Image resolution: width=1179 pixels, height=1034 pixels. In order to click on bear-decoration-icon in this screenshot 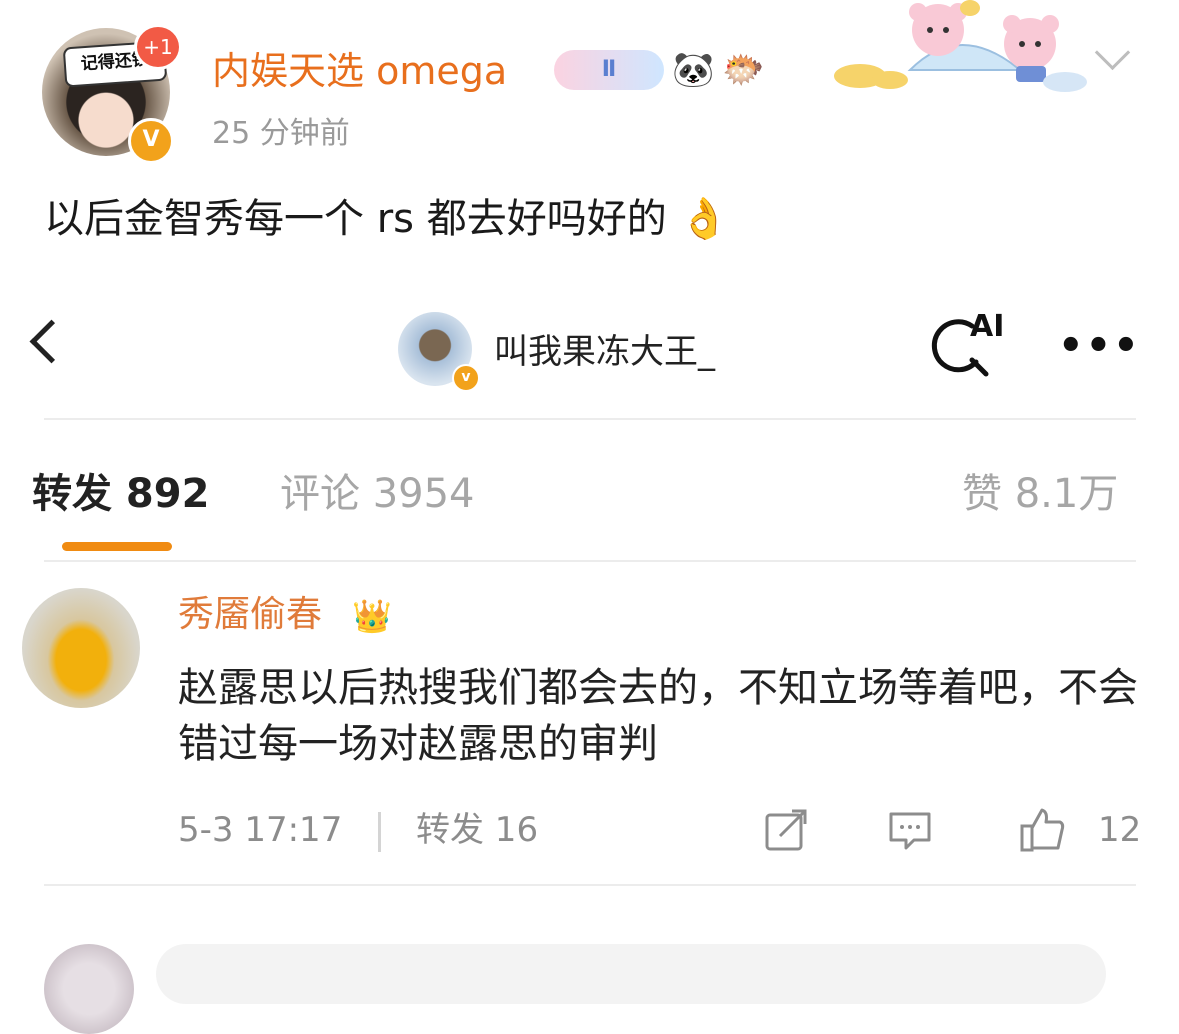, I will do `click(960, 46)`.